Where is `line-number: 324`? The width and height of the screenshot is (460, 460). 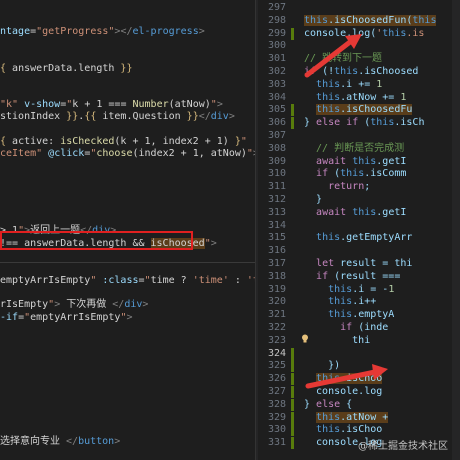
line-number: 324 is located at coordinates (276, 353).